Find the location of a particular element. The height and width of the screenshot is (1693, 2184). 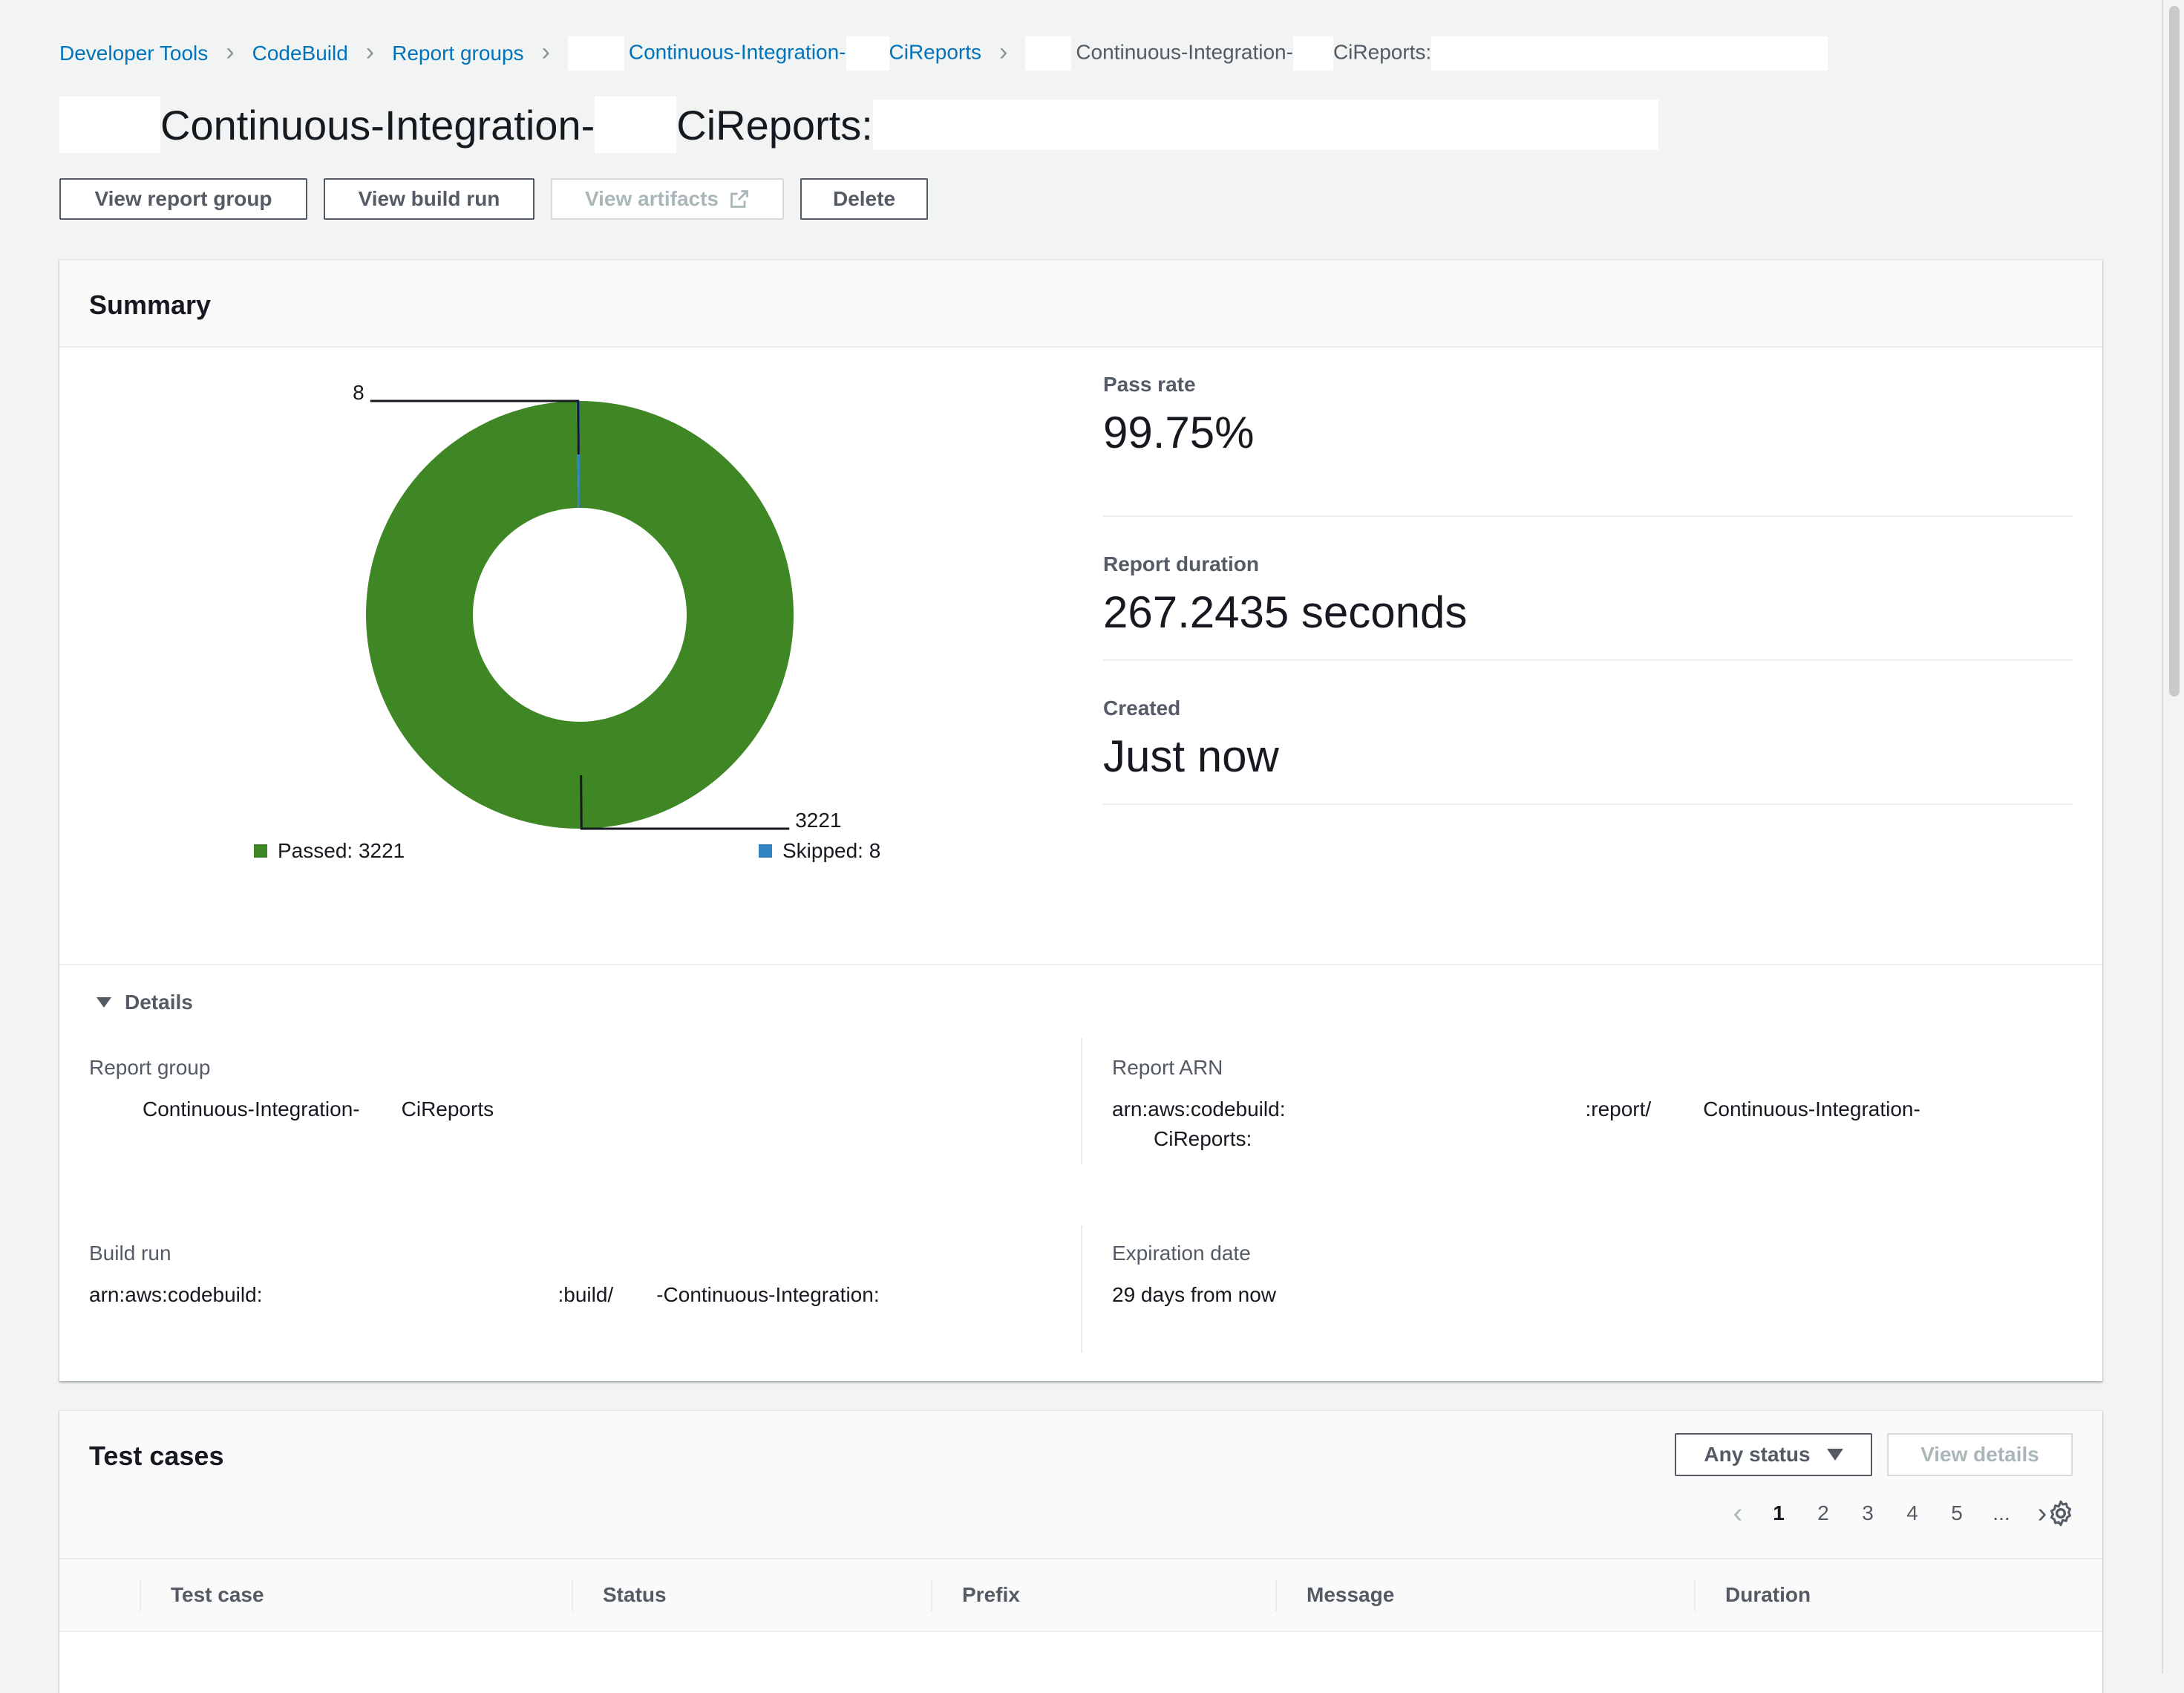

page-2: 2 is located at coordinates (1823, 1513).